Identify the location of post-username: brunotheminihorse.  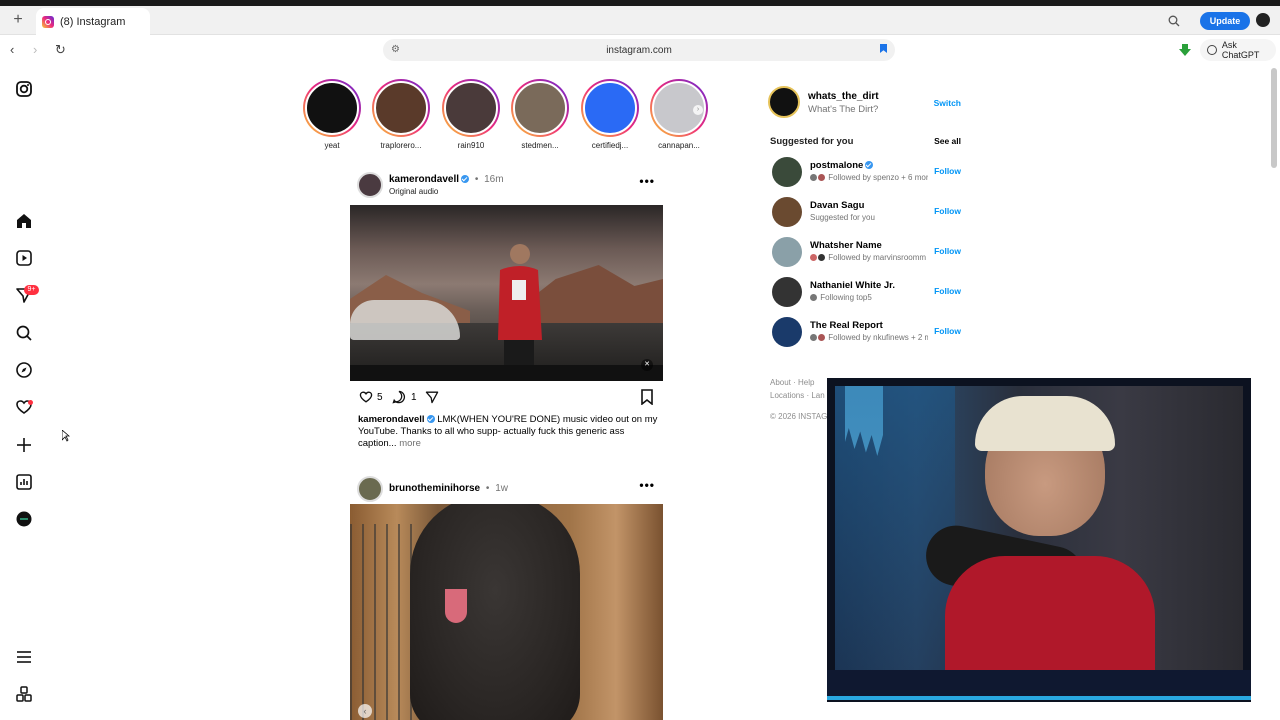
(434, 488).